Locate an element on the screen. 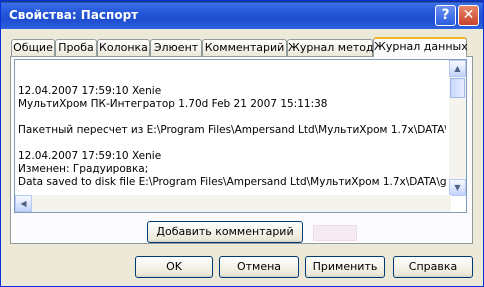  pink-swatch is located at coordinates (335, 233).